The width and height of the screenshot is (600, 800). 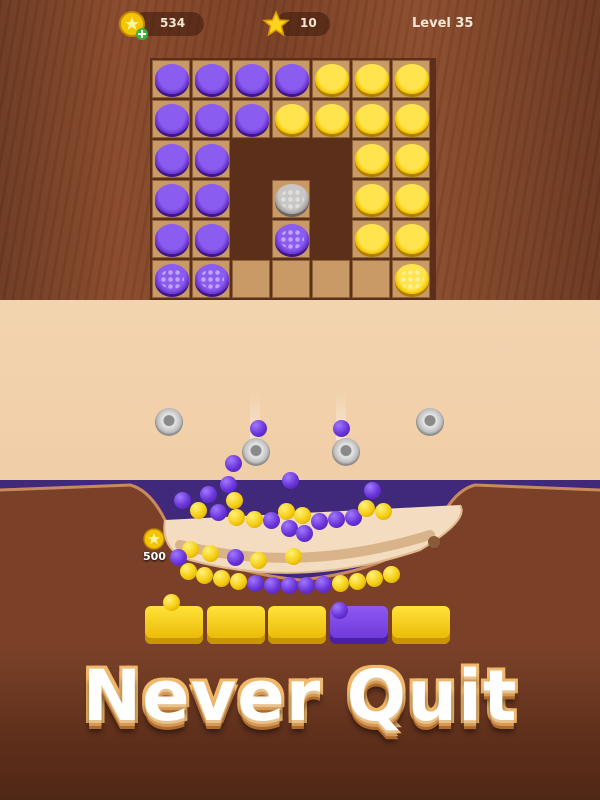 I want to click on coin-plus-icon, so click(x=133, y=25).